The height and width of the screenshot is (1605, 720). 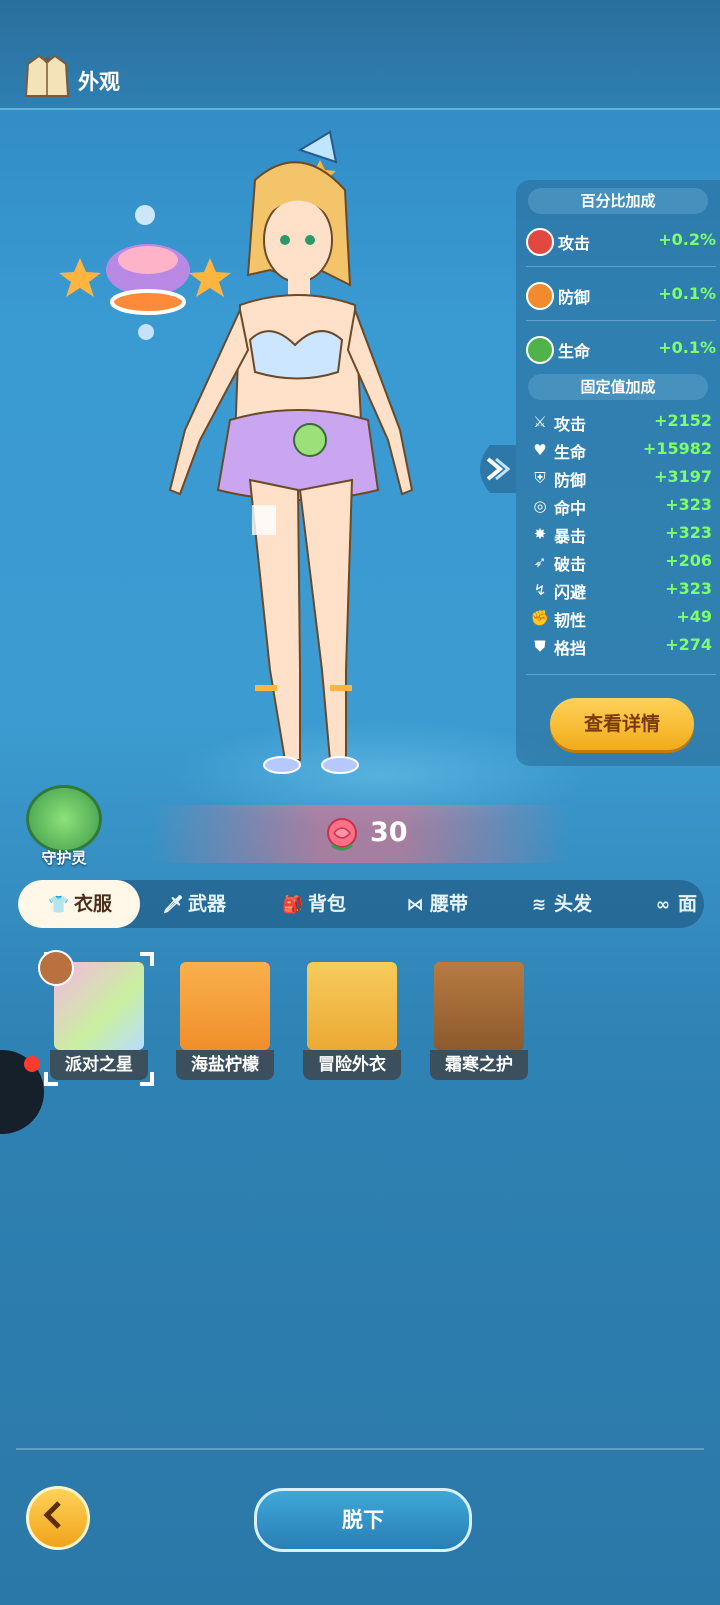 I want to click on pet-companion, so click(x=145, y=272).